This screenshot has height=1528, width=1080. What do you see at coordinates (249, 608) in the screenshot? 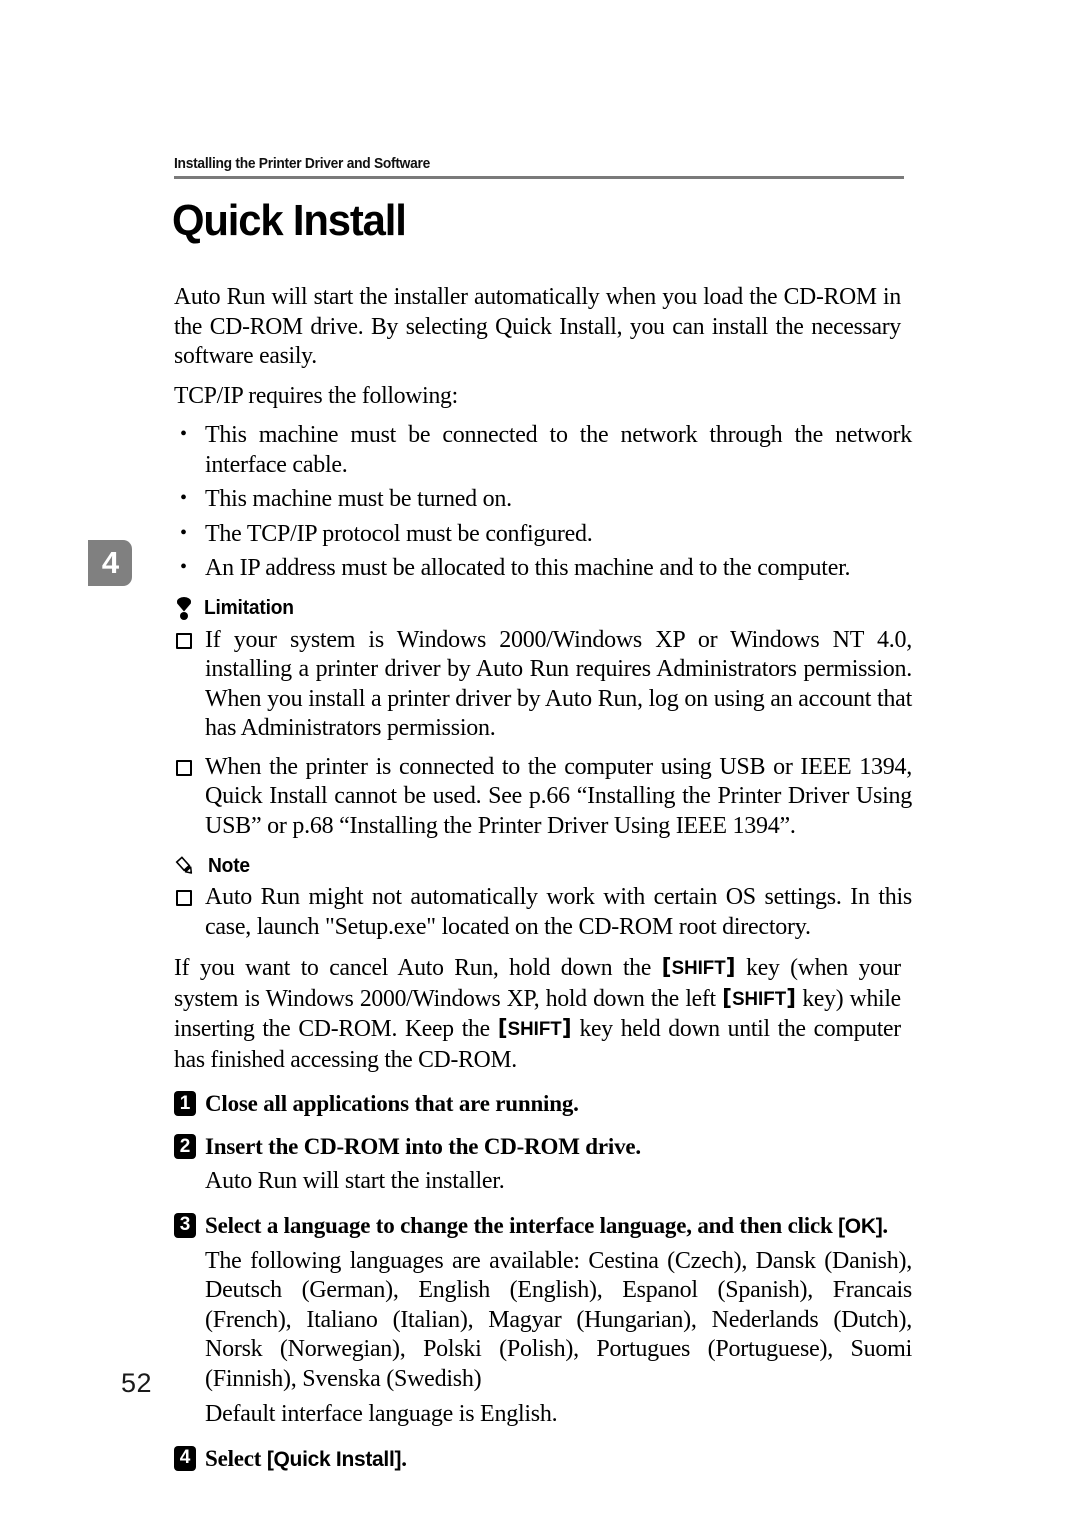
I see `limitation-label: Limitation` at bounding box center [249, 608].